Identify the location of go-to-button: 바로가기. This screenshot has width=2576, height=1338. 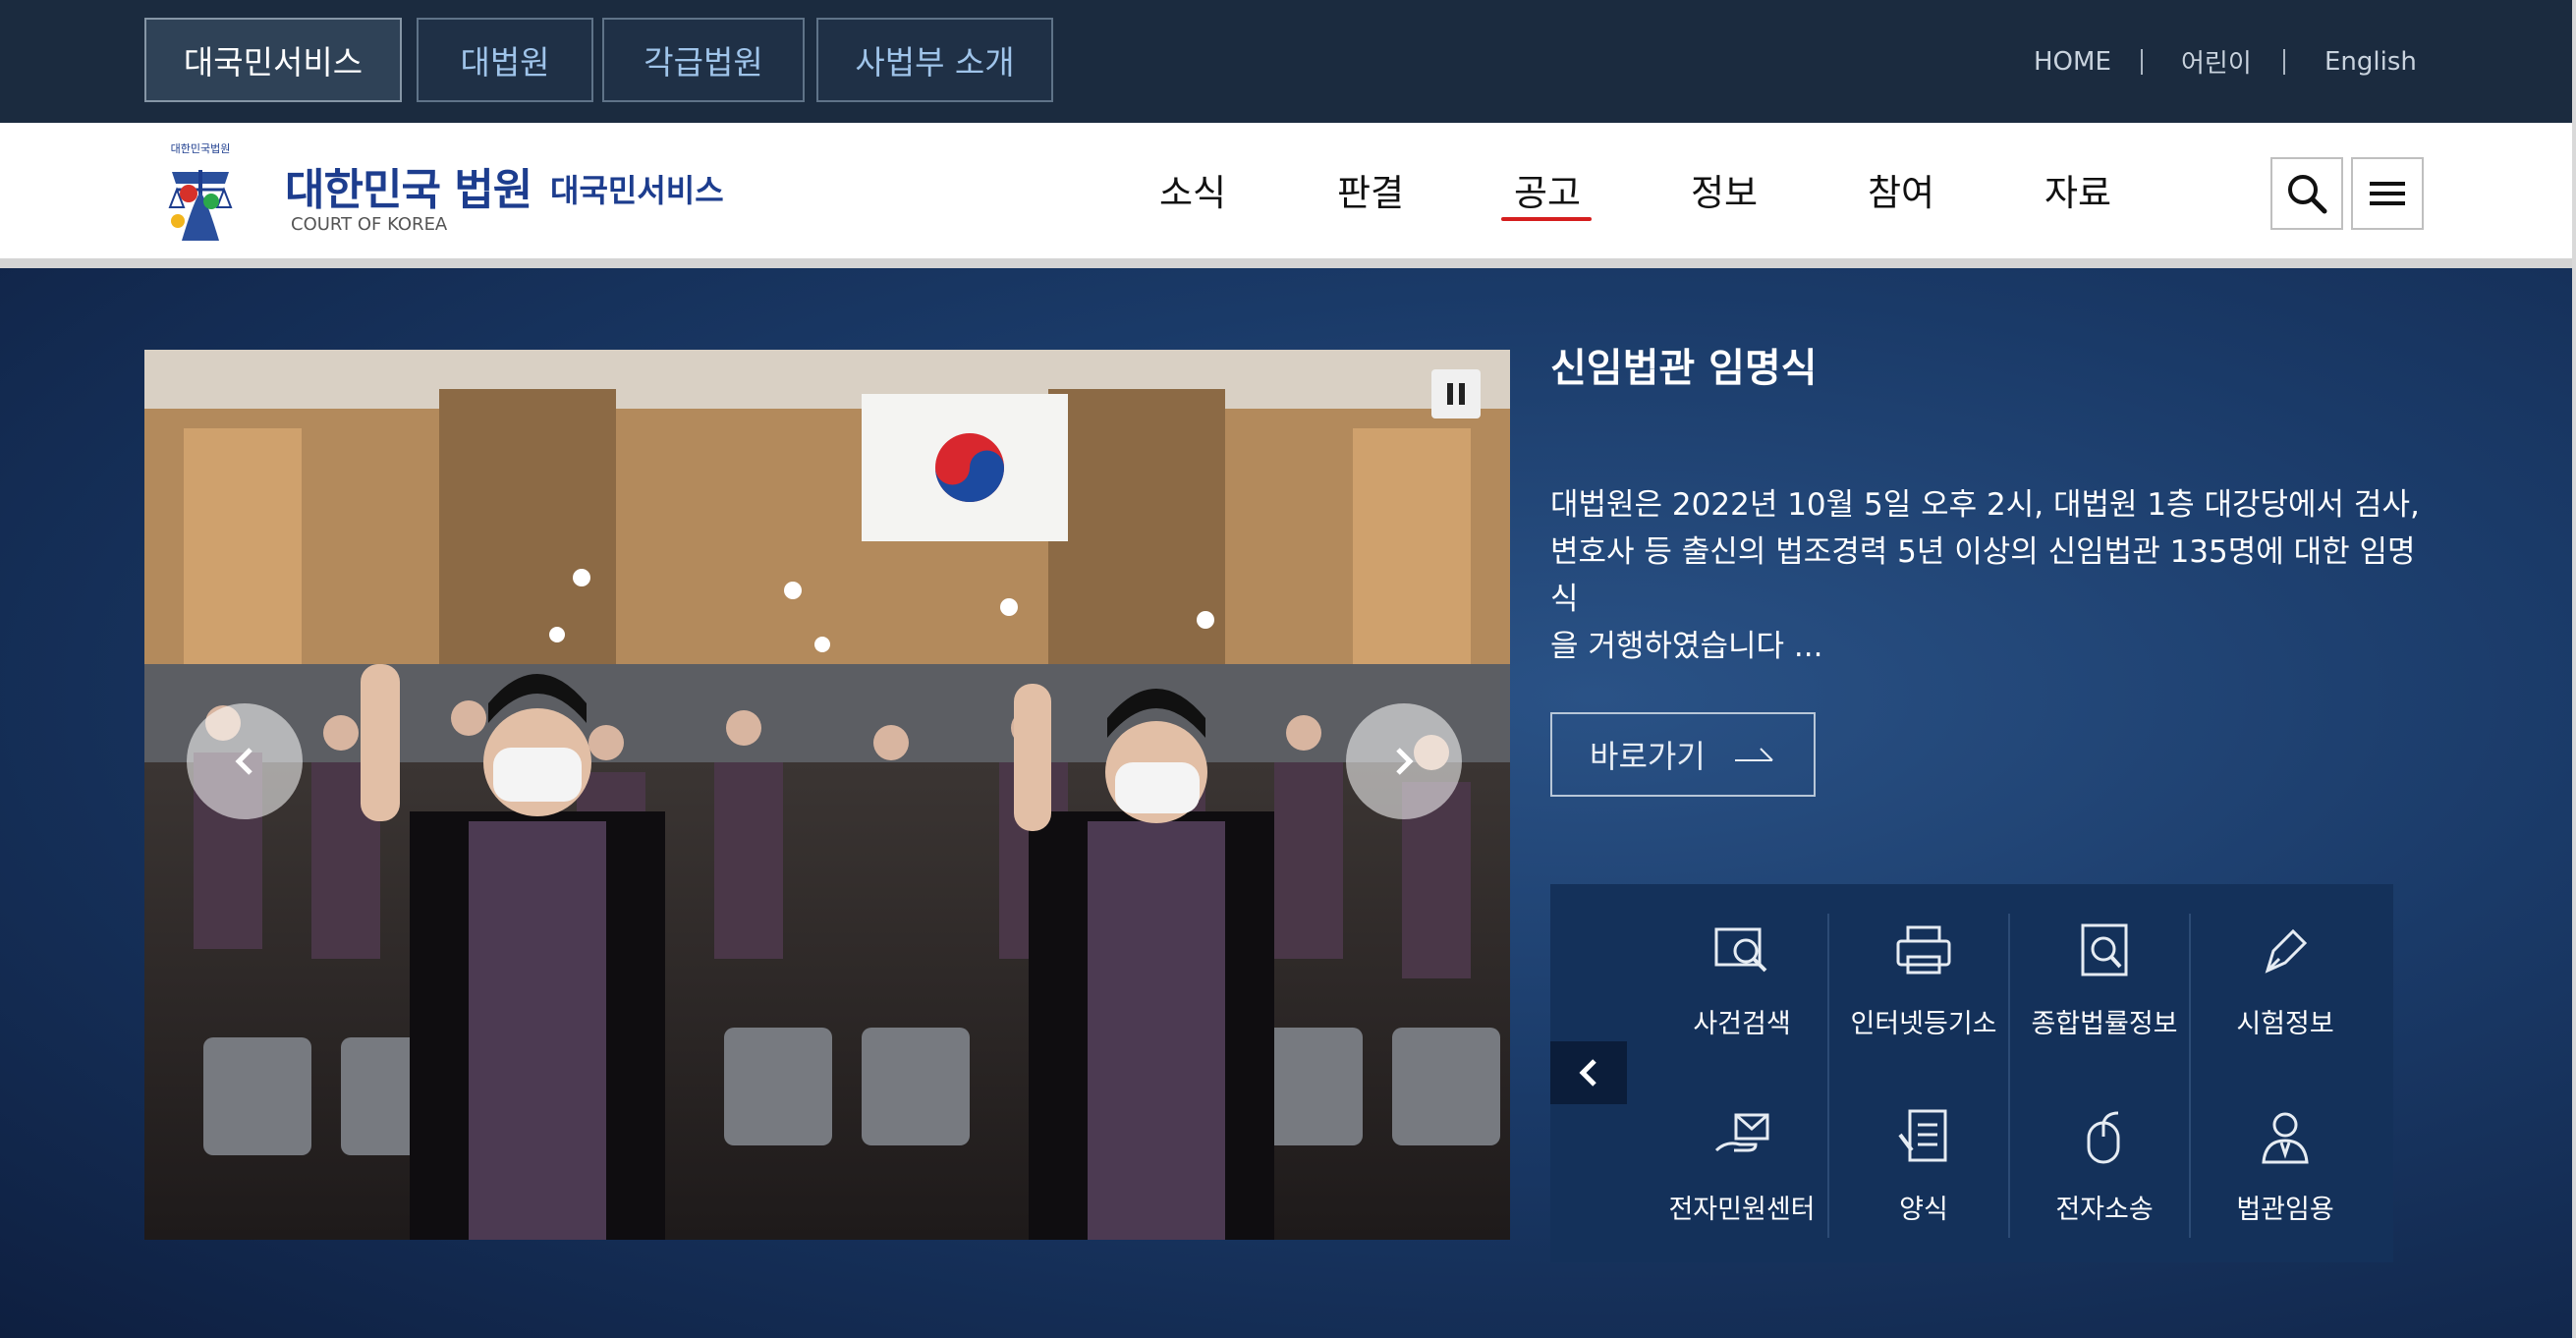
(1683, 754).